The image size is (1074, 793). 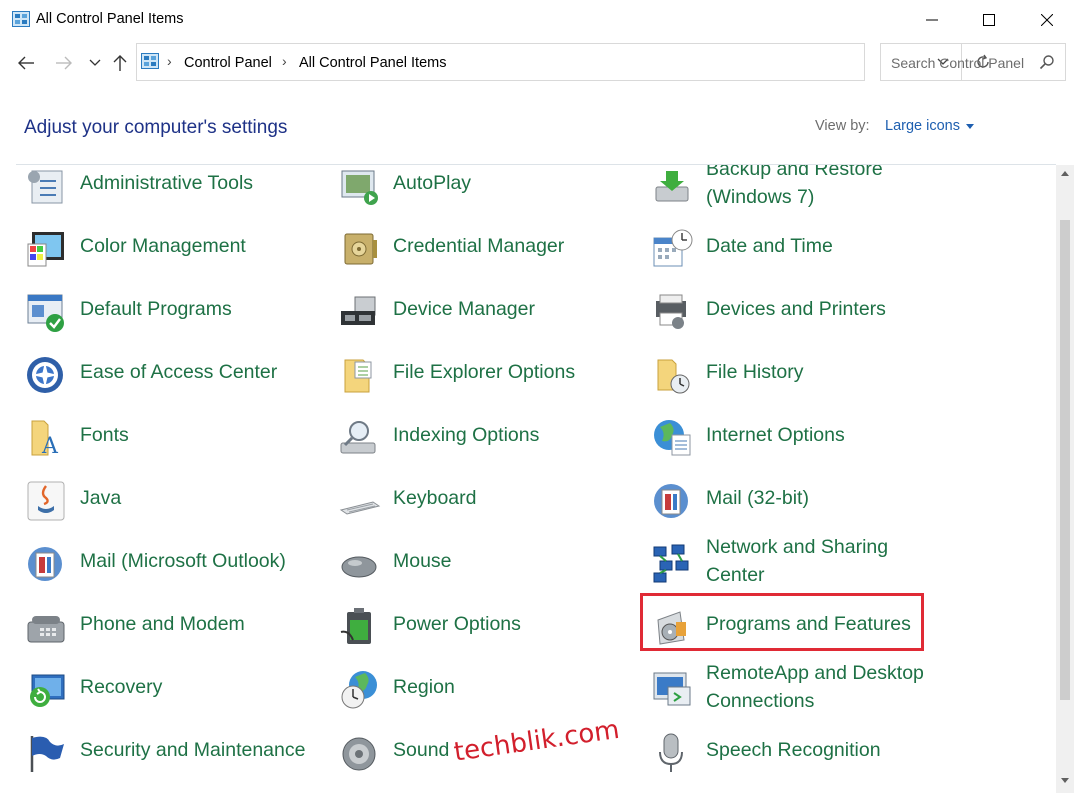 I want to click on maximize-icon, so click(x=989, y=20).